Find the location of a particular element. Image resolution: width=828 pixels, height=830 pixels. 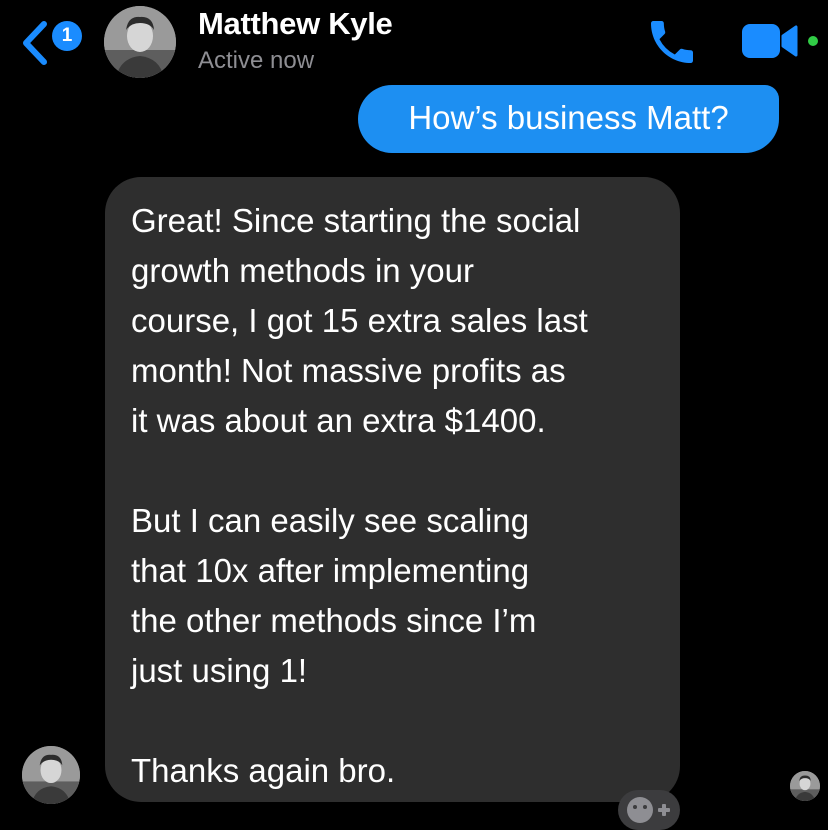

add-reaction-icon is located at coordinates (648, 810).